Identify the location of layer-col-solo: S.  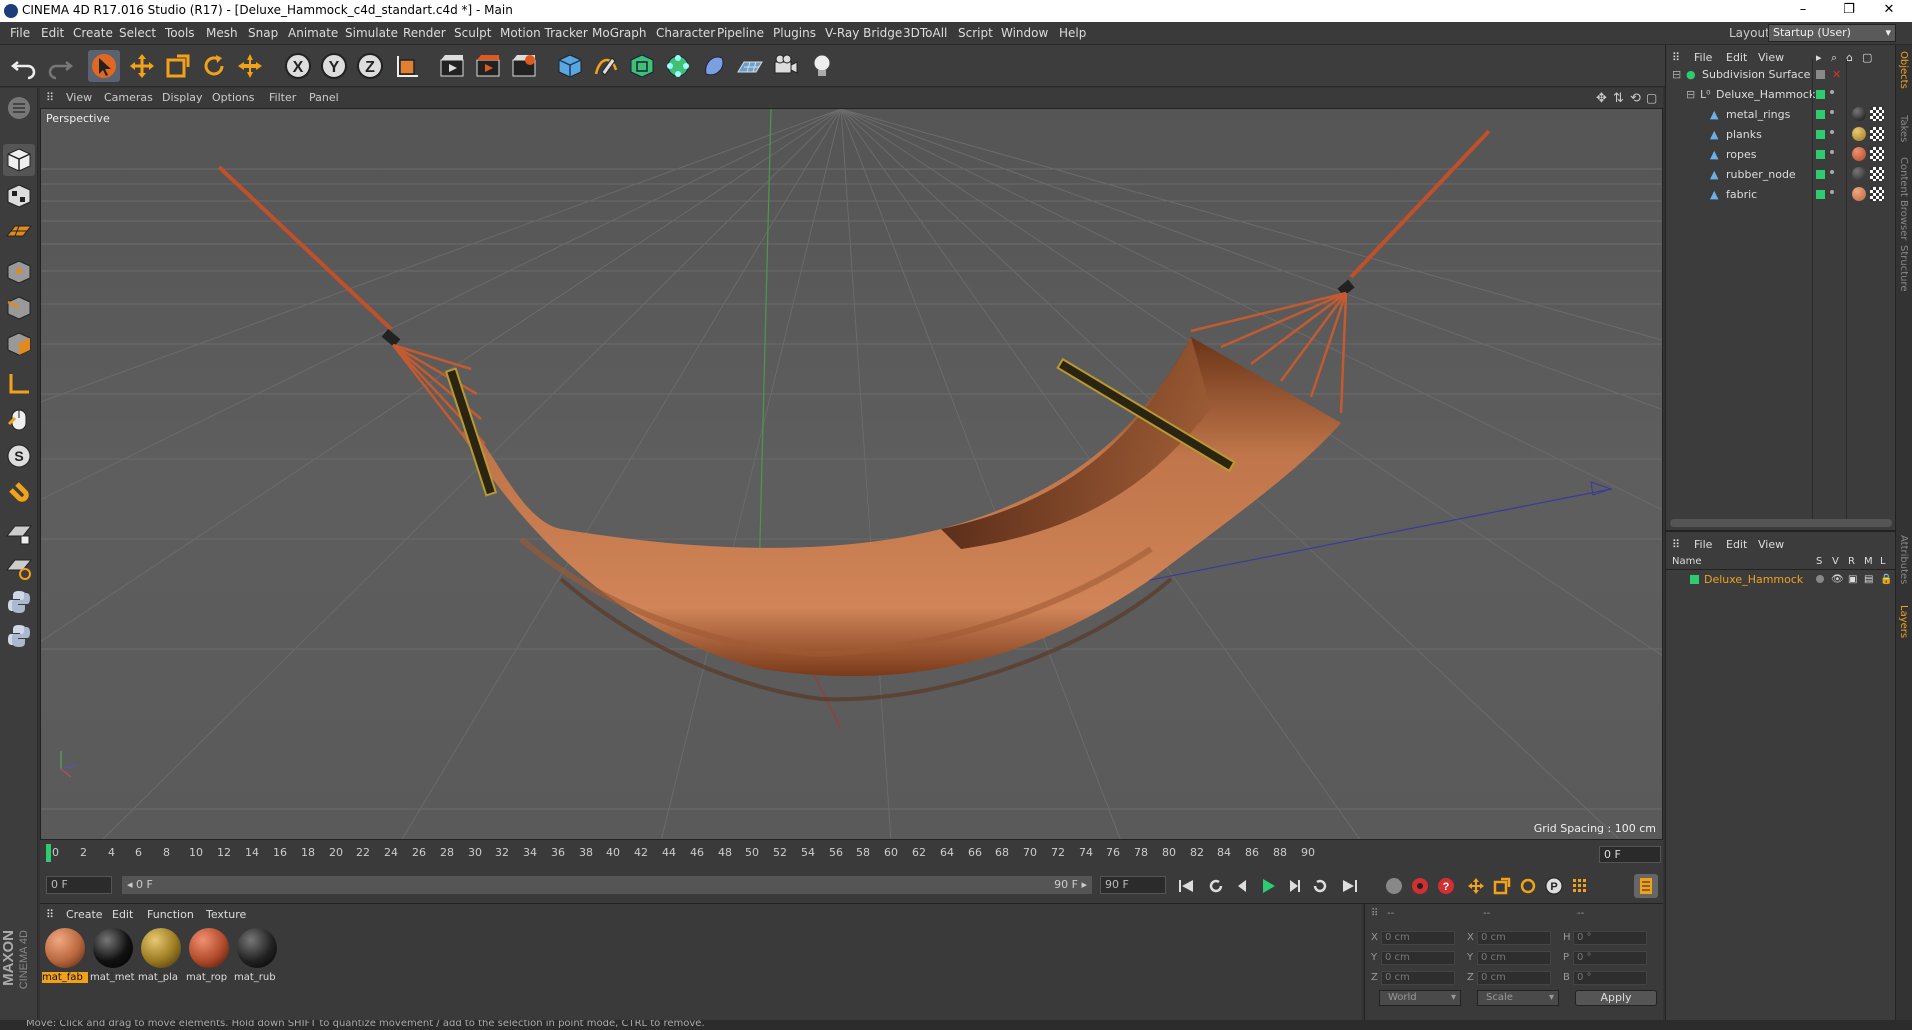
(1819, 561).